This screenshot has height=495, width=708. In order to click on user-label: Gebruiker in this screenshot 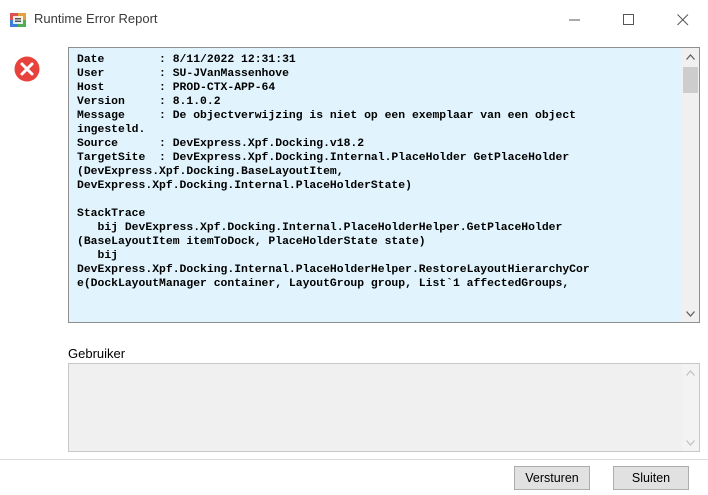, I will do `click(97, 353)`.